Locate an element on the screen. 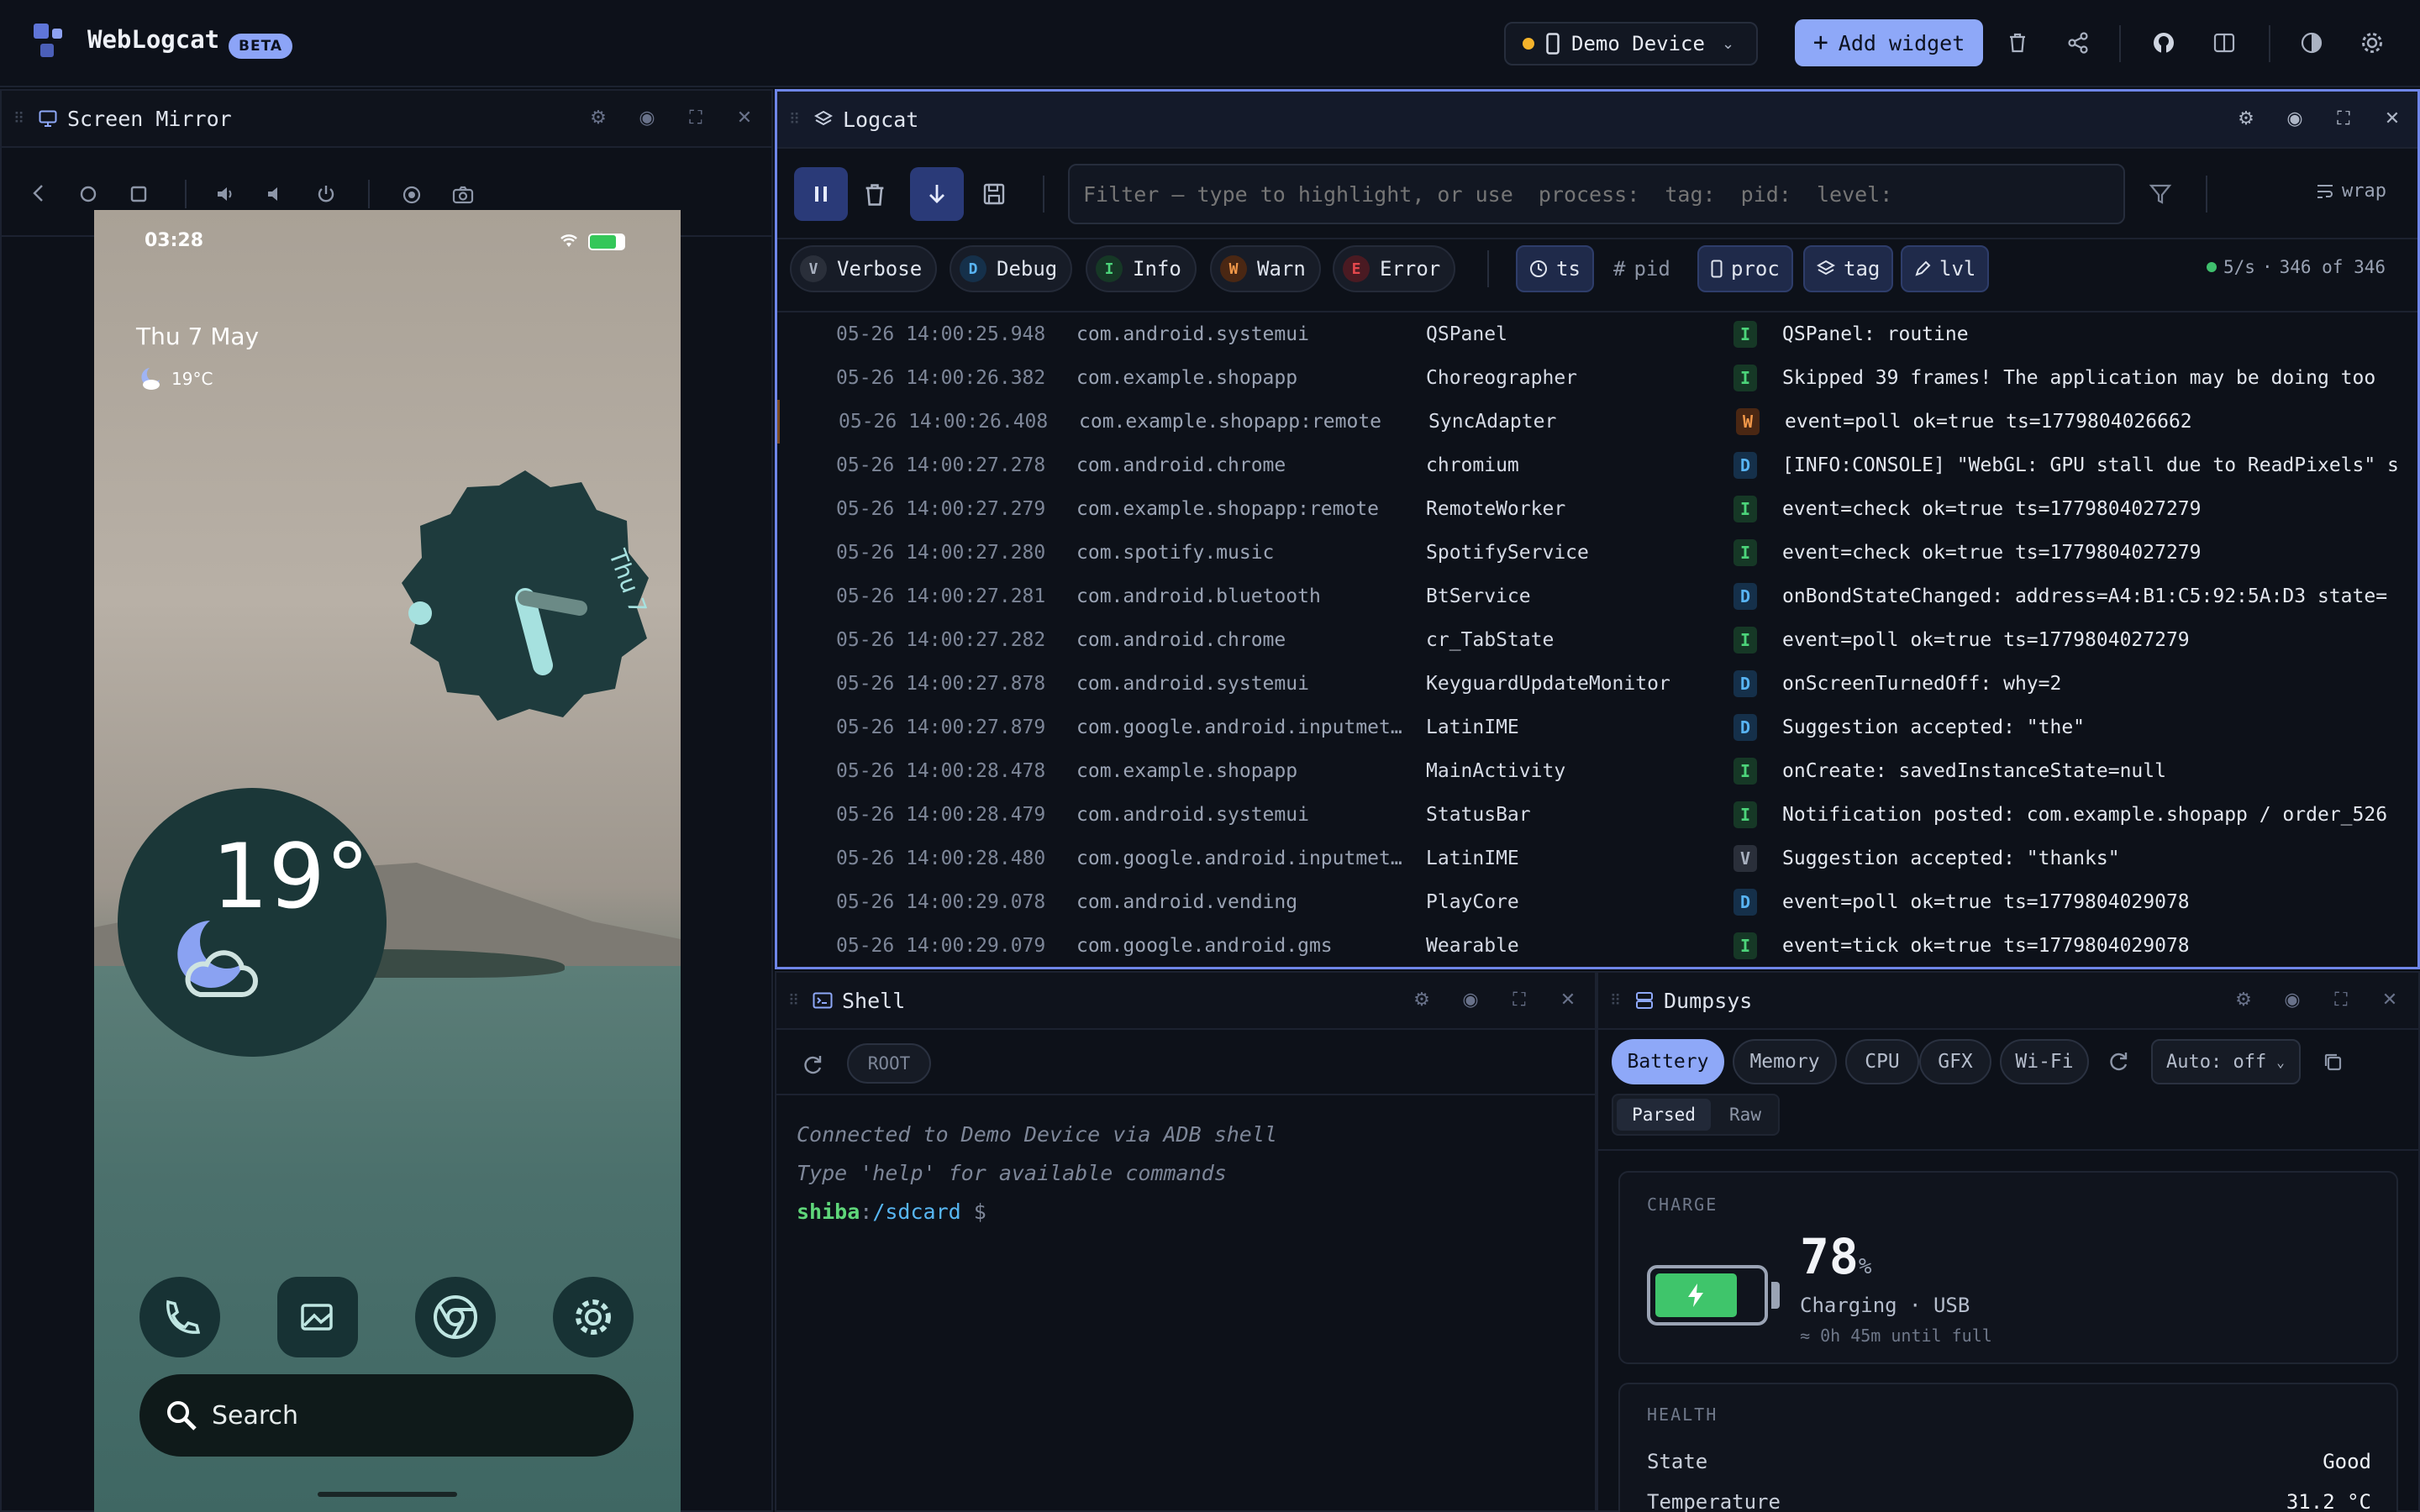 This screenshot has height=1512, width=2420. log-tag: KeyguardUpdateMonitor is located at coordinates (1548, 684).